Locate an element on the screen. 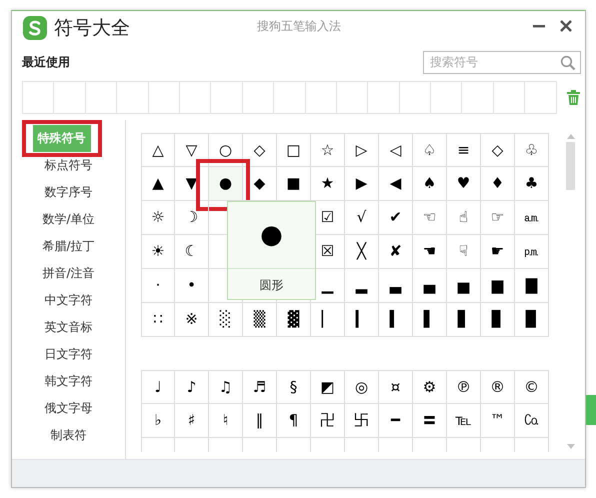 This screenshot has height=498, width=596. symbol-cell: ▶ is located at coordinates (362, 183).